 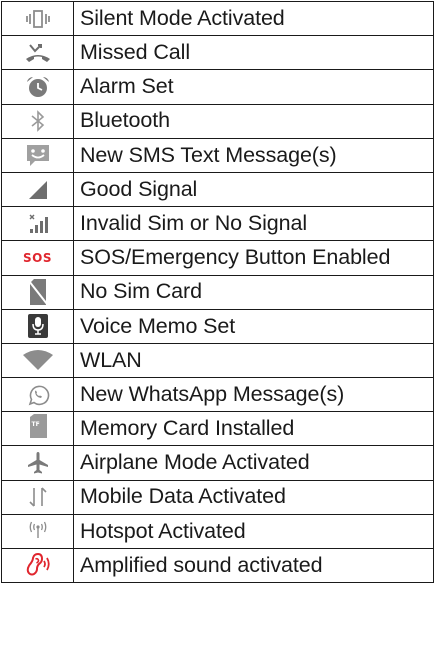 What do you see at coordinates (37, 19) in the screenshot?
I see `vibrate-icon` at bounding box center [37, 19].